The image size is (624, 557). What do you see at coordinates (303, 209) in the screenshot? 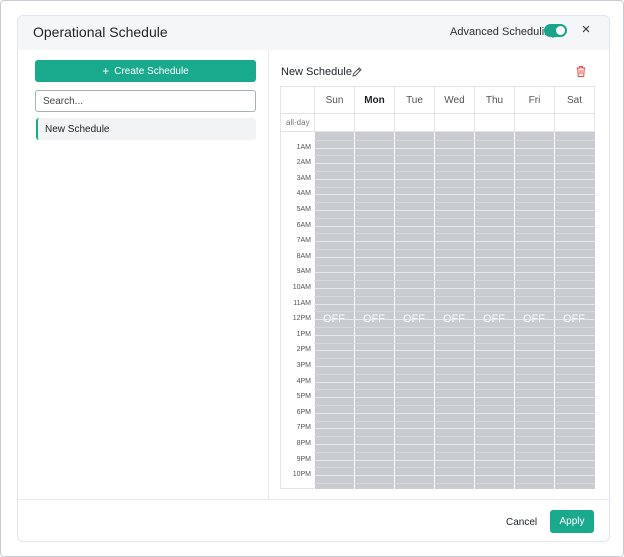
I see `hour-label: 5AM` at bounding box center [303, 209].